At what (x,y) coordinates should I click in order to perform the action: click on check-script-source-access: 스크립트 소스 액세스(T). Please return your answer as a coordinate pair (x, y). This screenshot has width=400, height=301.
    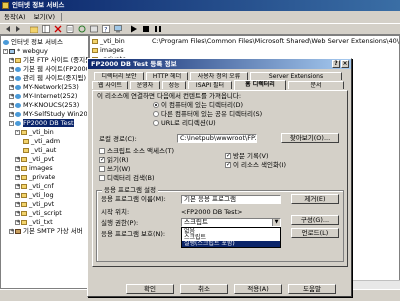
    Looking at the image, I should click on (136, 151).